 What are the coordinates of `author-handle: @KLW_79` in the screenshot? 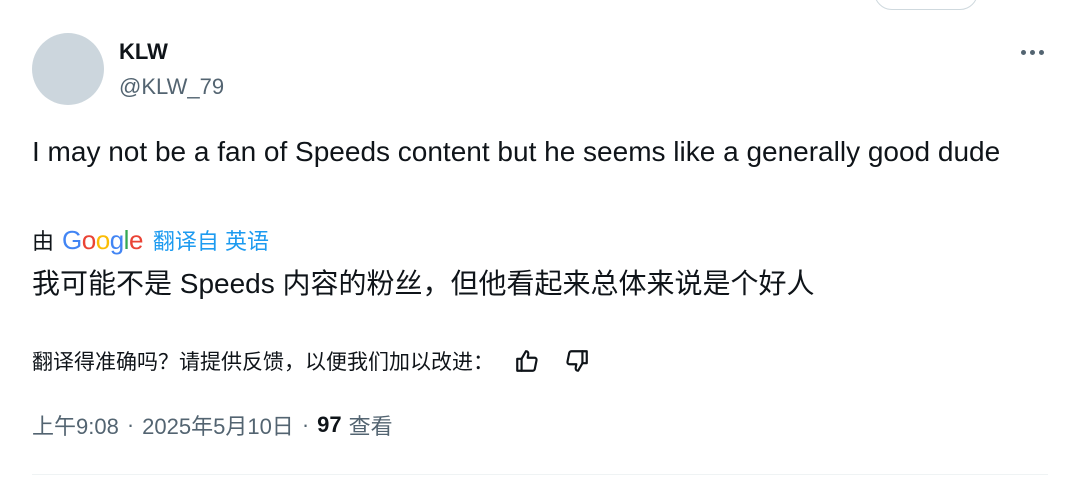 It's located at (171, 87).